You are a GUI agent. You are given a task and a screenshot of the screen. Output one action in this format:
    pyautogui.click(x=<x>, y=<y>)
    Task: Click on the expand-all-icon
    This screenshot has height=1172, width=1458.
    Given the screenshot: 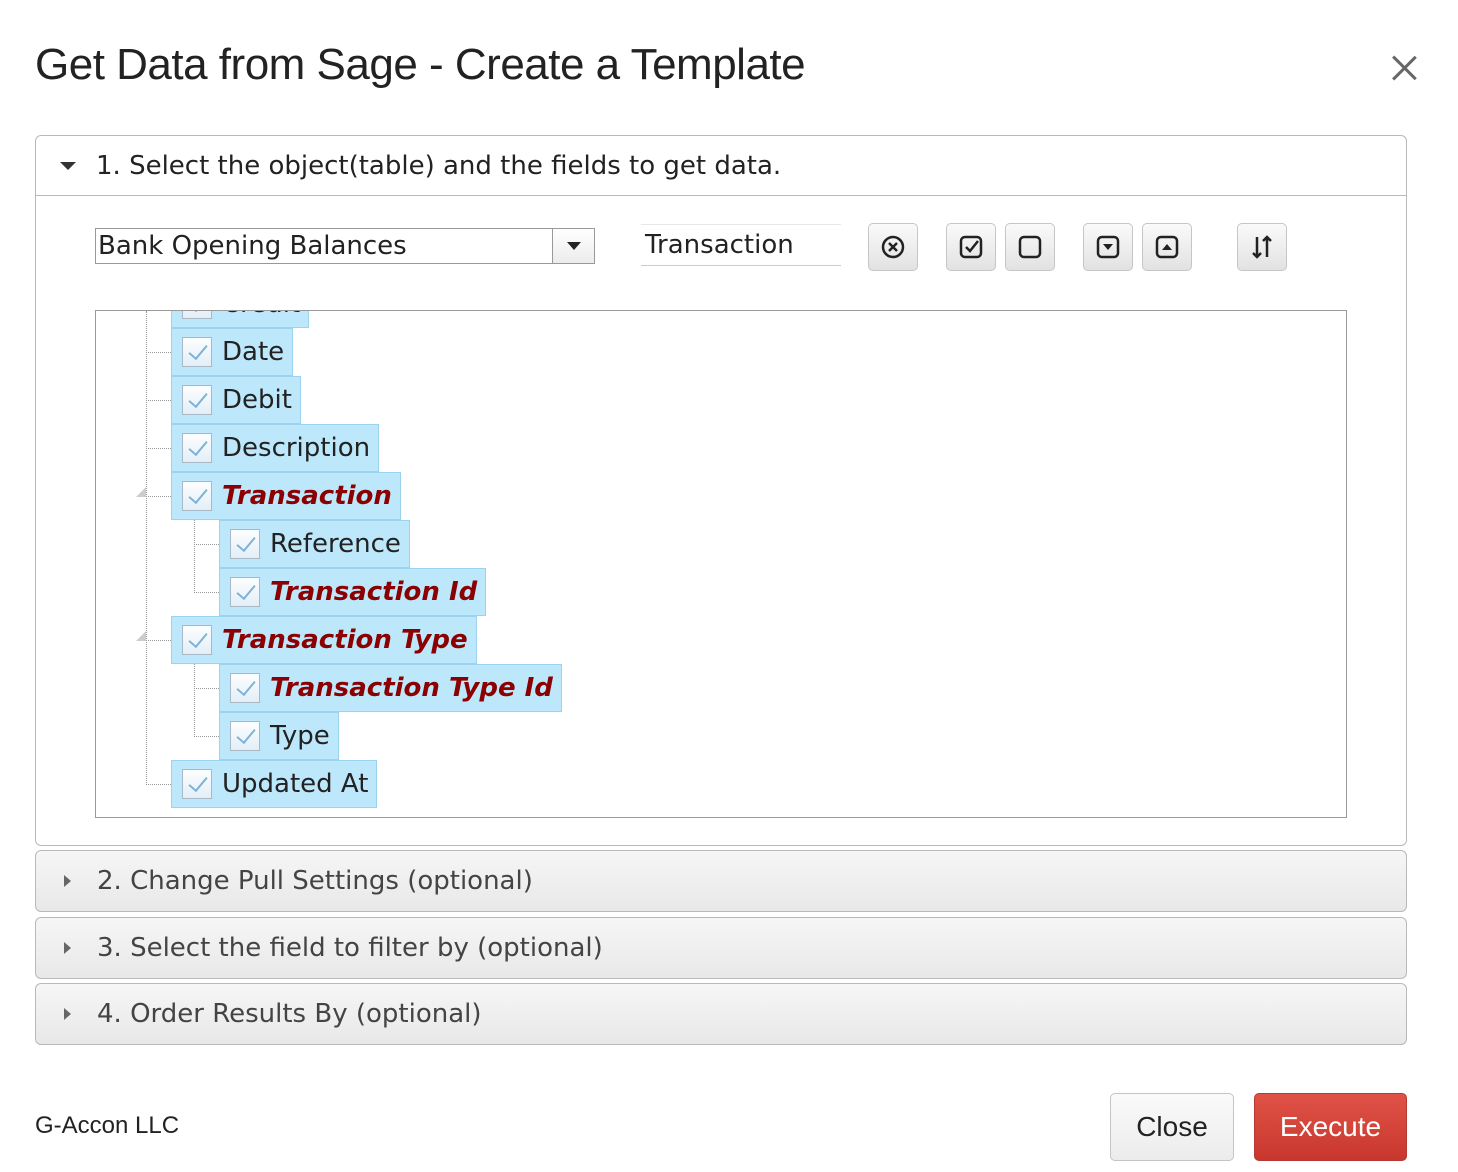 What is the action you would take?
    pyautogui.click(x=1108, y=247)
    